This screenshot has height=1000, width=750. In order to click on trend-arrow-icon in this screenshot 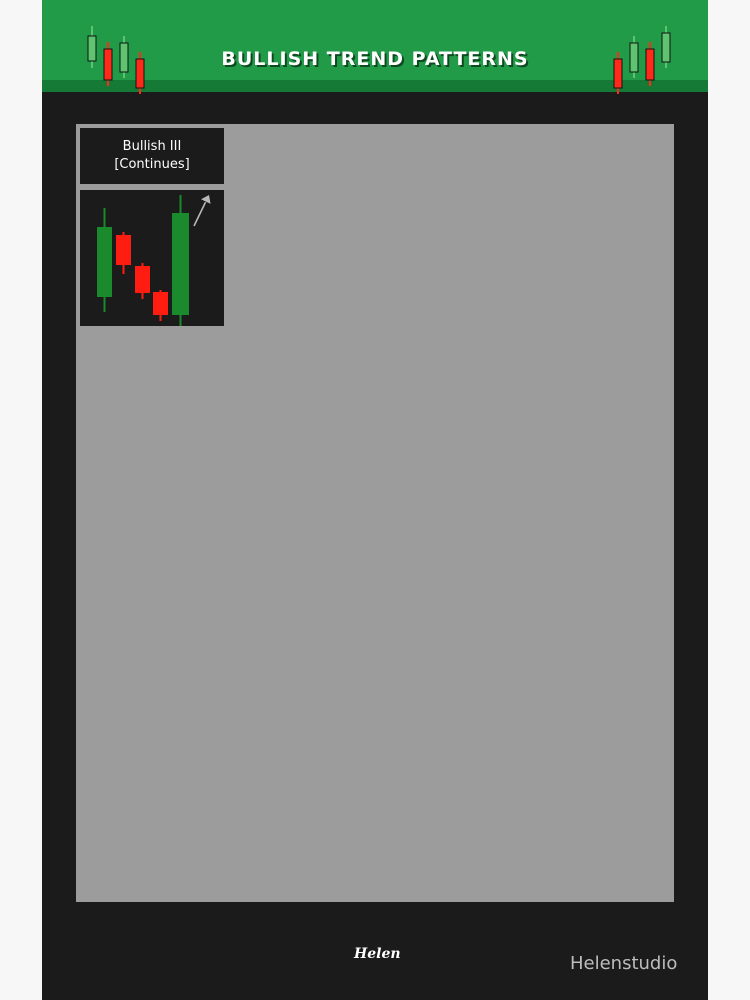, I will do `click(202, 211)`.